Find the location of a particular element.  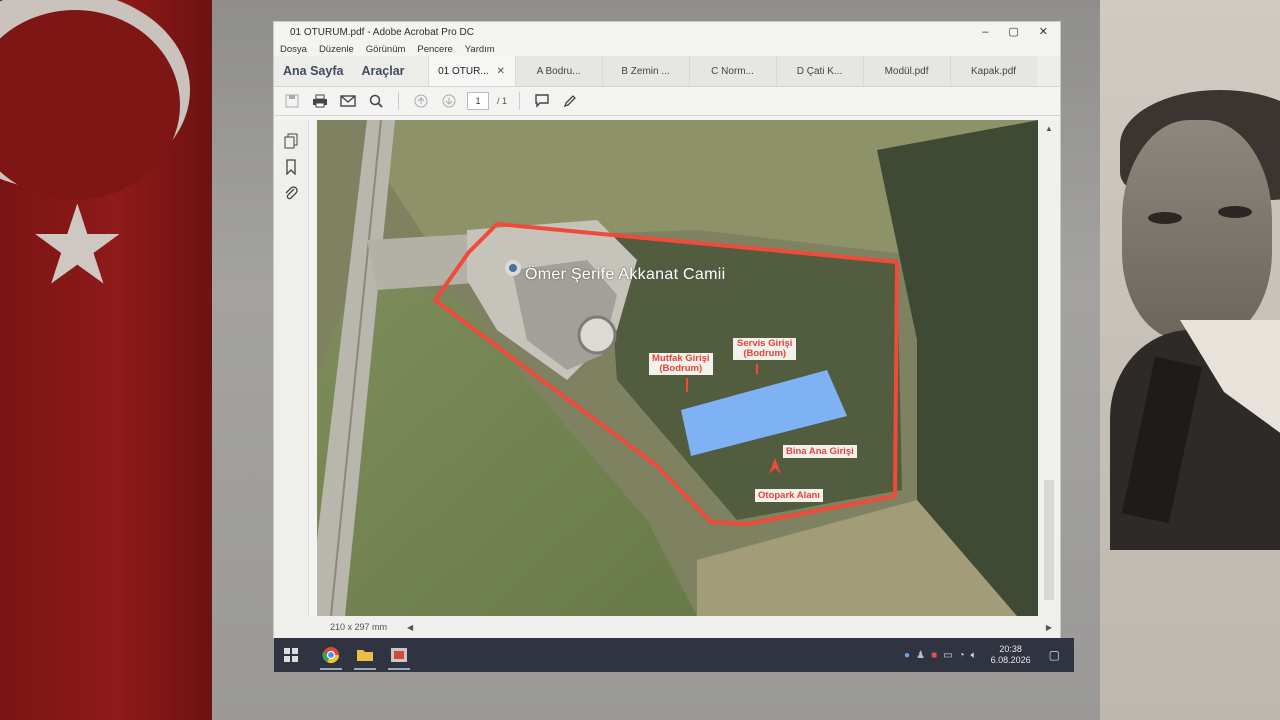

mosque-dome is located at coordinates (597, 335).